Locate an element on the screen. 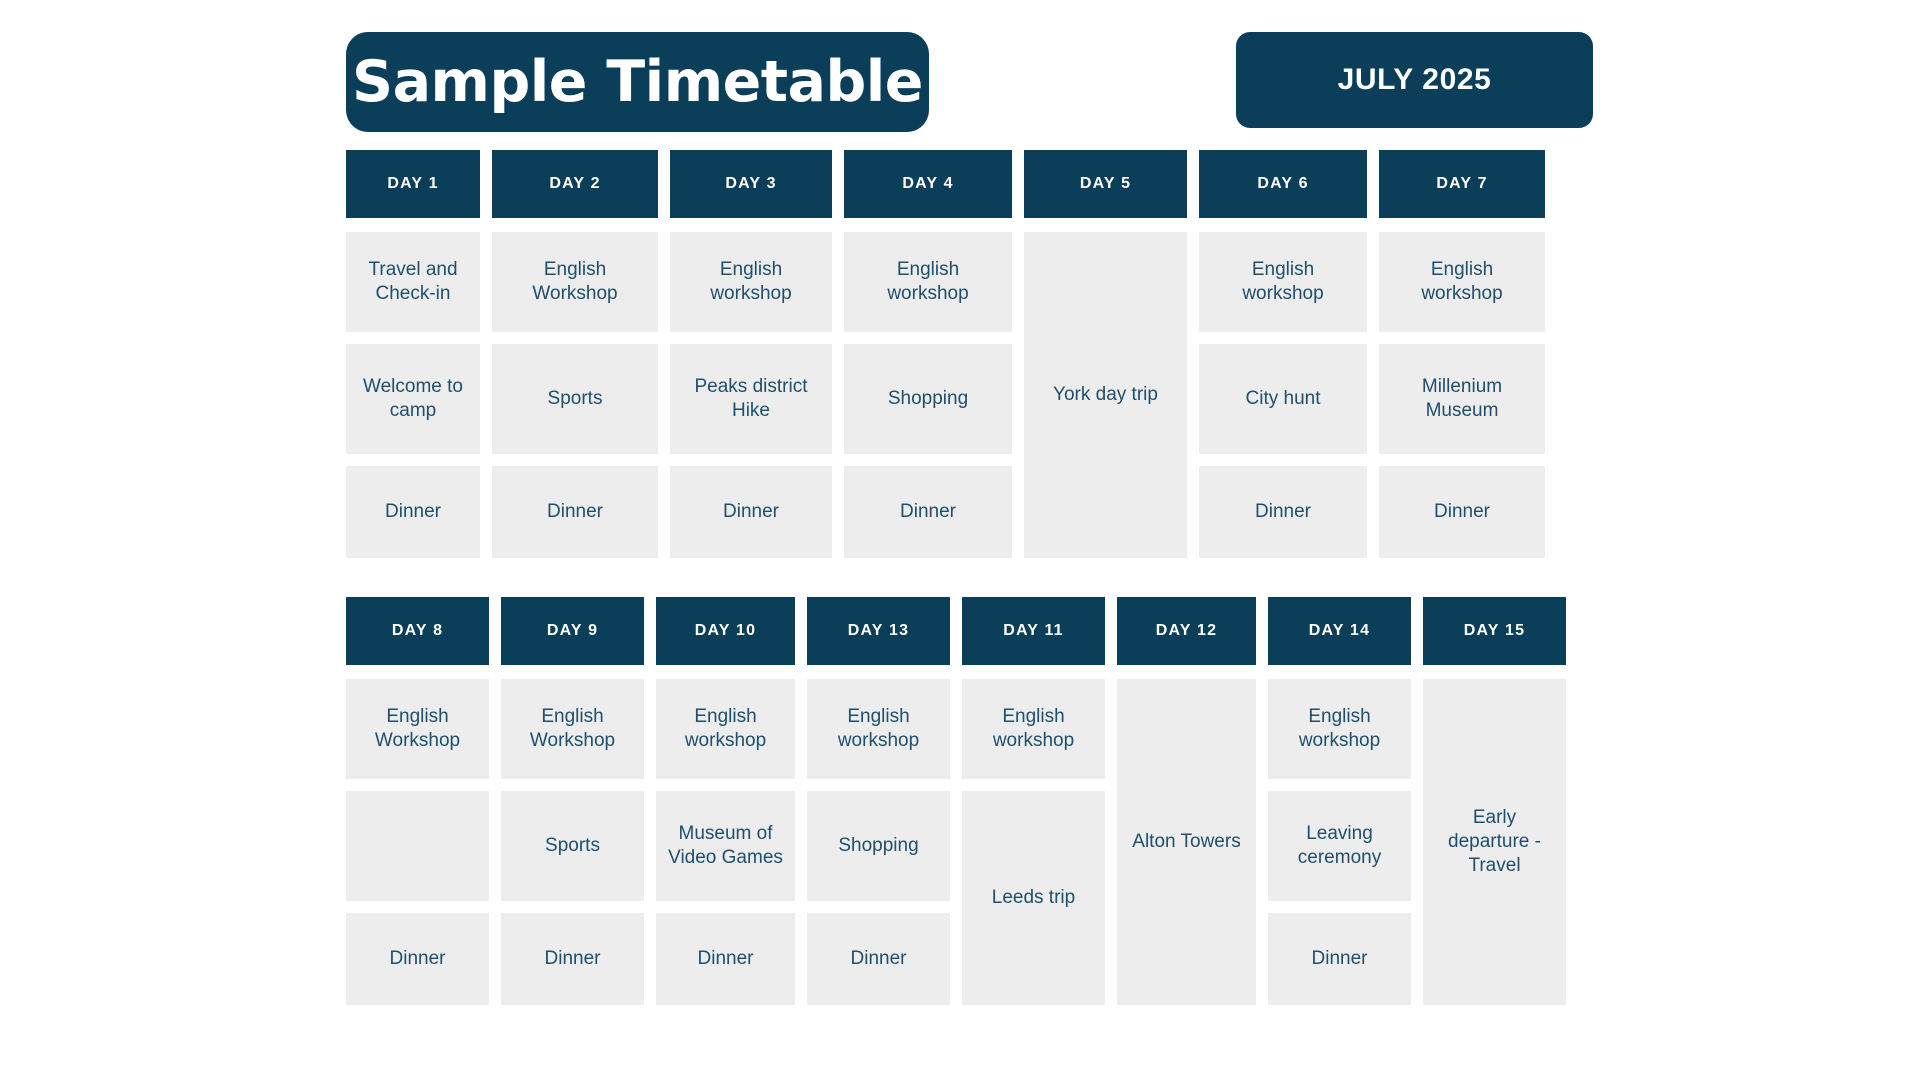  activity-cell-empty is located at coordinates (417, 846).